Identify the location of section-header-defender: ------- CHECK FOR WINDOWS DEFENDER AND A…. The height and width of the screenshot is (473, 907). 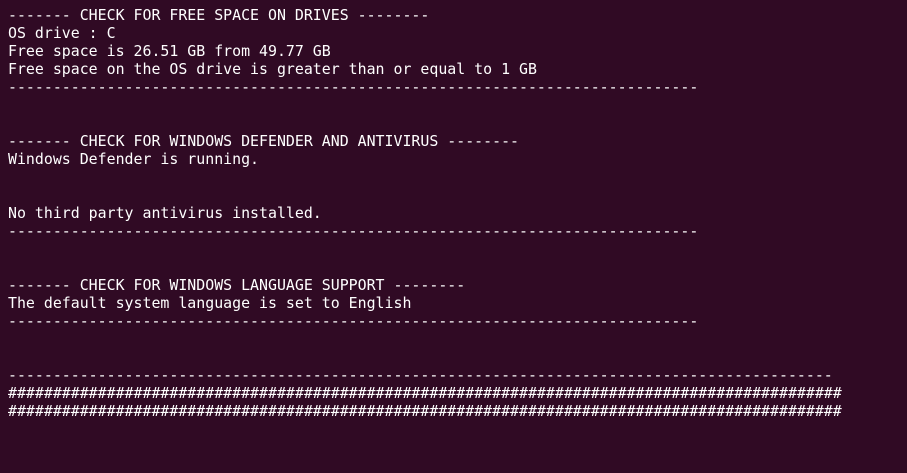
(264, 141).